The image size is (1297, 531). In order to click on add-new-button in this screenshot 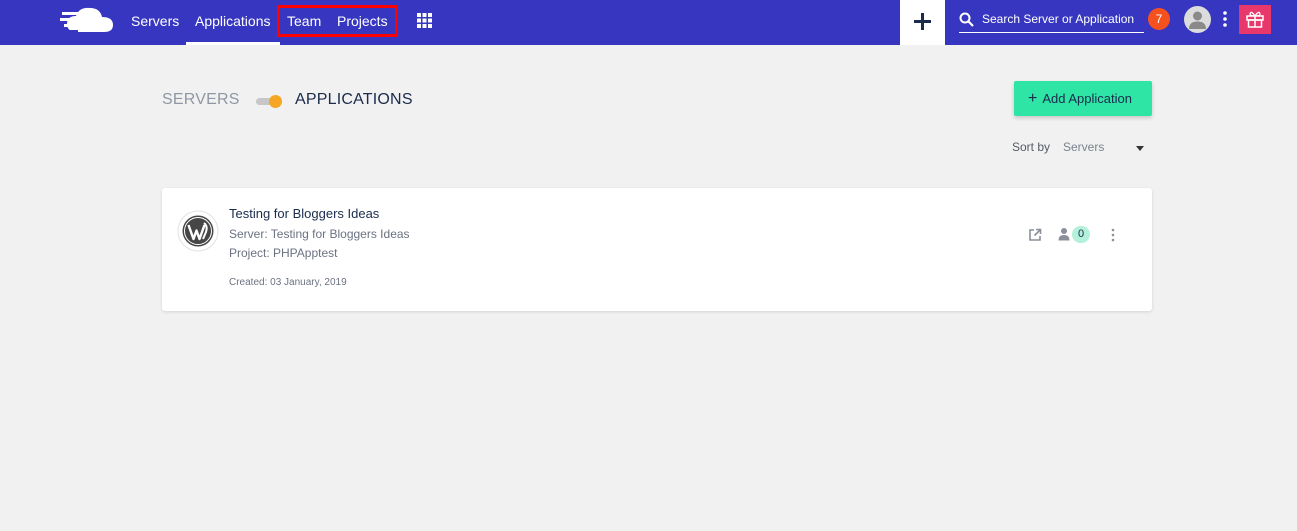, I will do `click(922, 22)`.